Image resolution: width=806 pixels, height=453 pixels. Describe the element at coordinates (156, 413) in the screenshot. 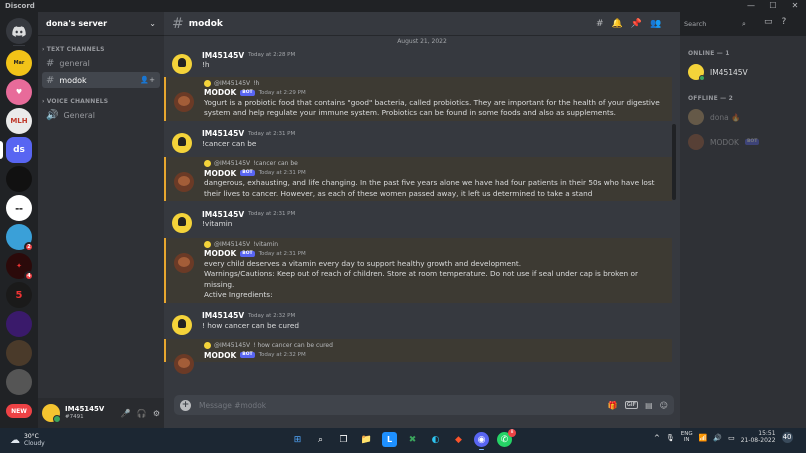

I see `settings-gear-icon: ⚙` at that location.